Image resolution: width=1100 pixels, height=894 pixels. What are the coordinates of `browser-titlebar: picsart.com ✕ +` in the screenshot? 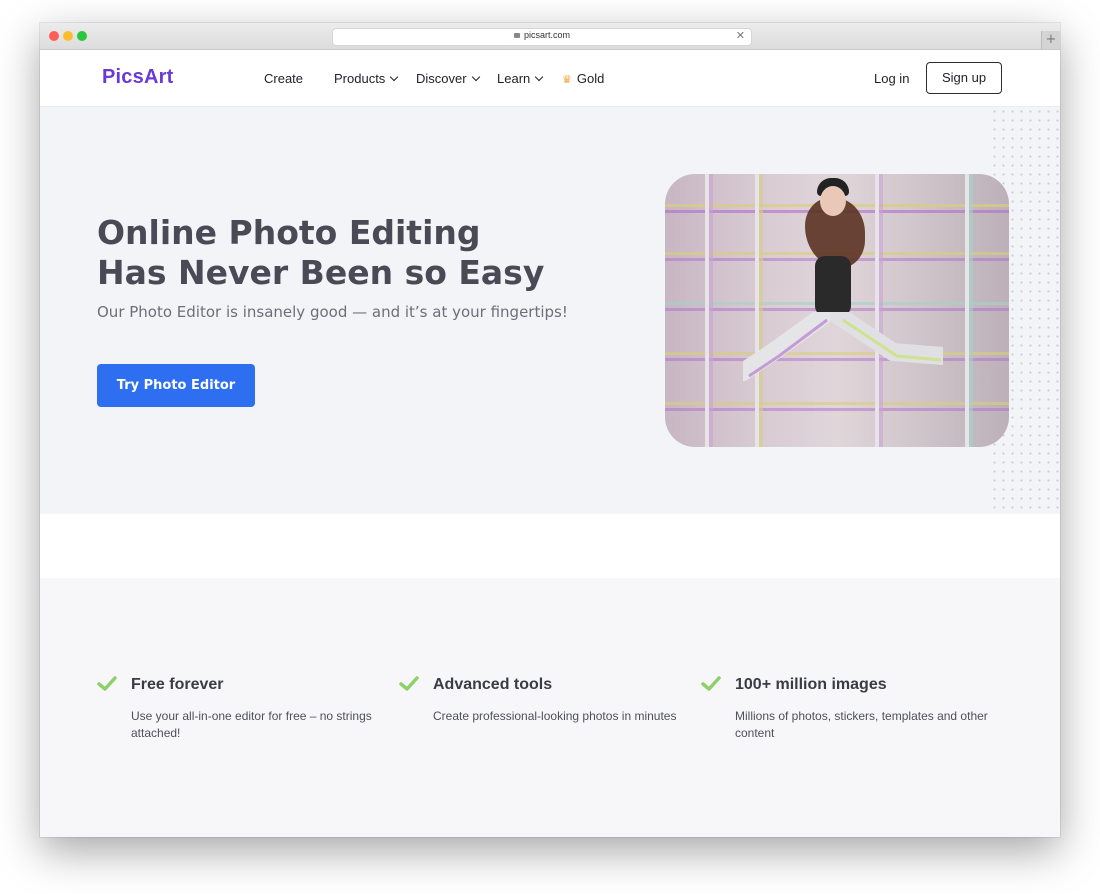 It's located at (550, 36).